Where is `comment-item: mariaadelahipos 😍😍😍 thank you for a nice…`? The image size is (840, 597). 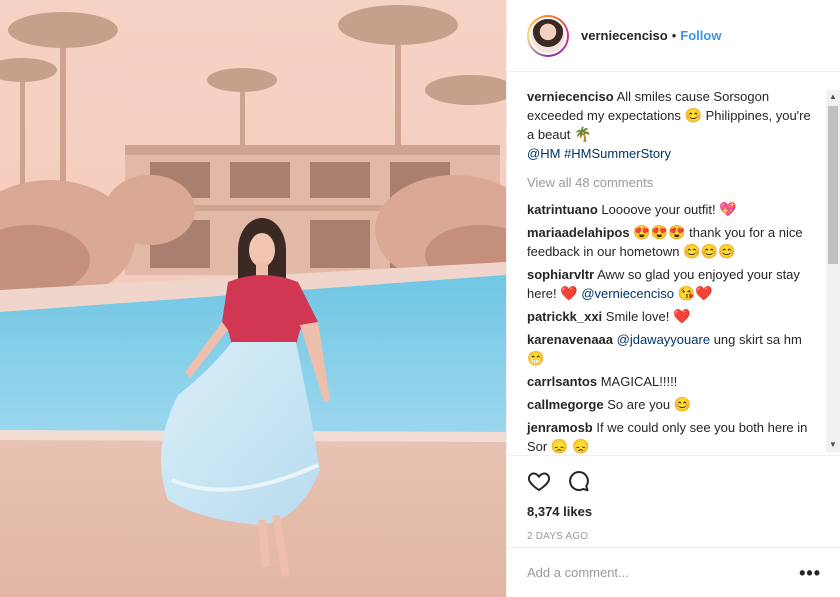 comment-item: mariaadelahipos 😍😍😍 thank you for a nice… is located at coordinates (669, 242).